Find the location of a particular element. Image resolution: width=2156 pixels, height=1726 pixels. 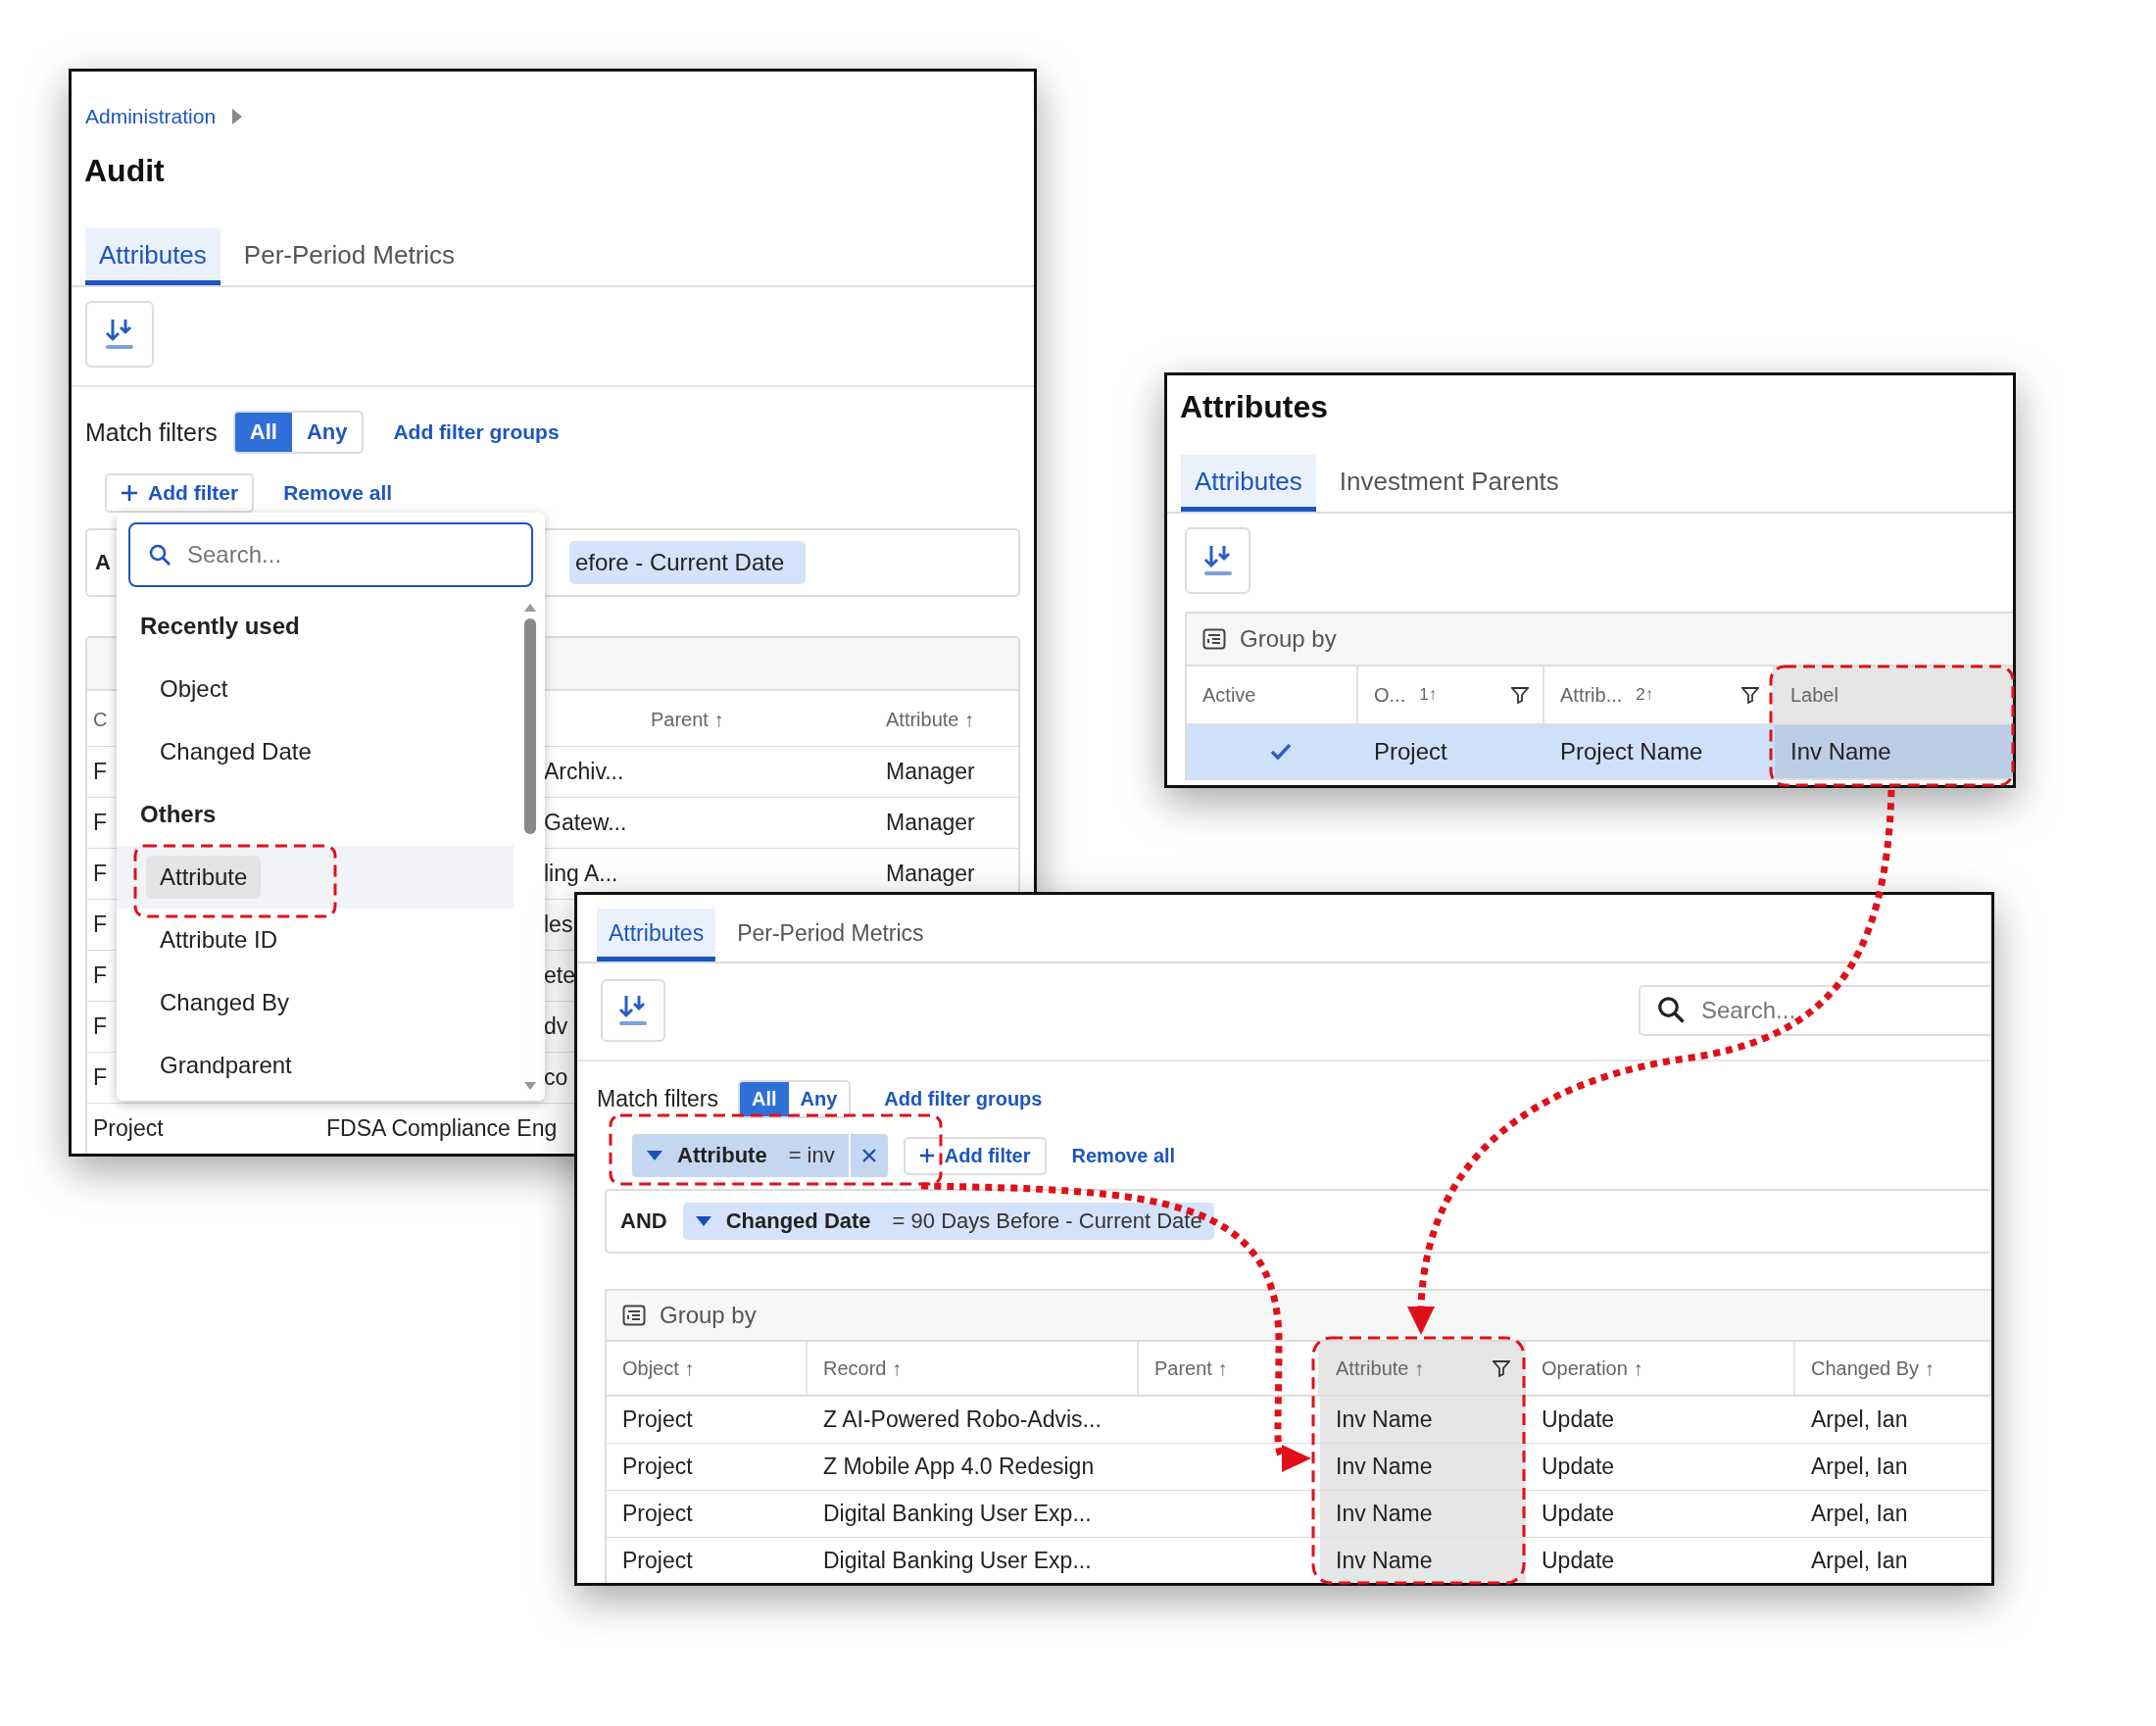

filter-chip: Attribute = inv is located at coordinates (760, 1155).